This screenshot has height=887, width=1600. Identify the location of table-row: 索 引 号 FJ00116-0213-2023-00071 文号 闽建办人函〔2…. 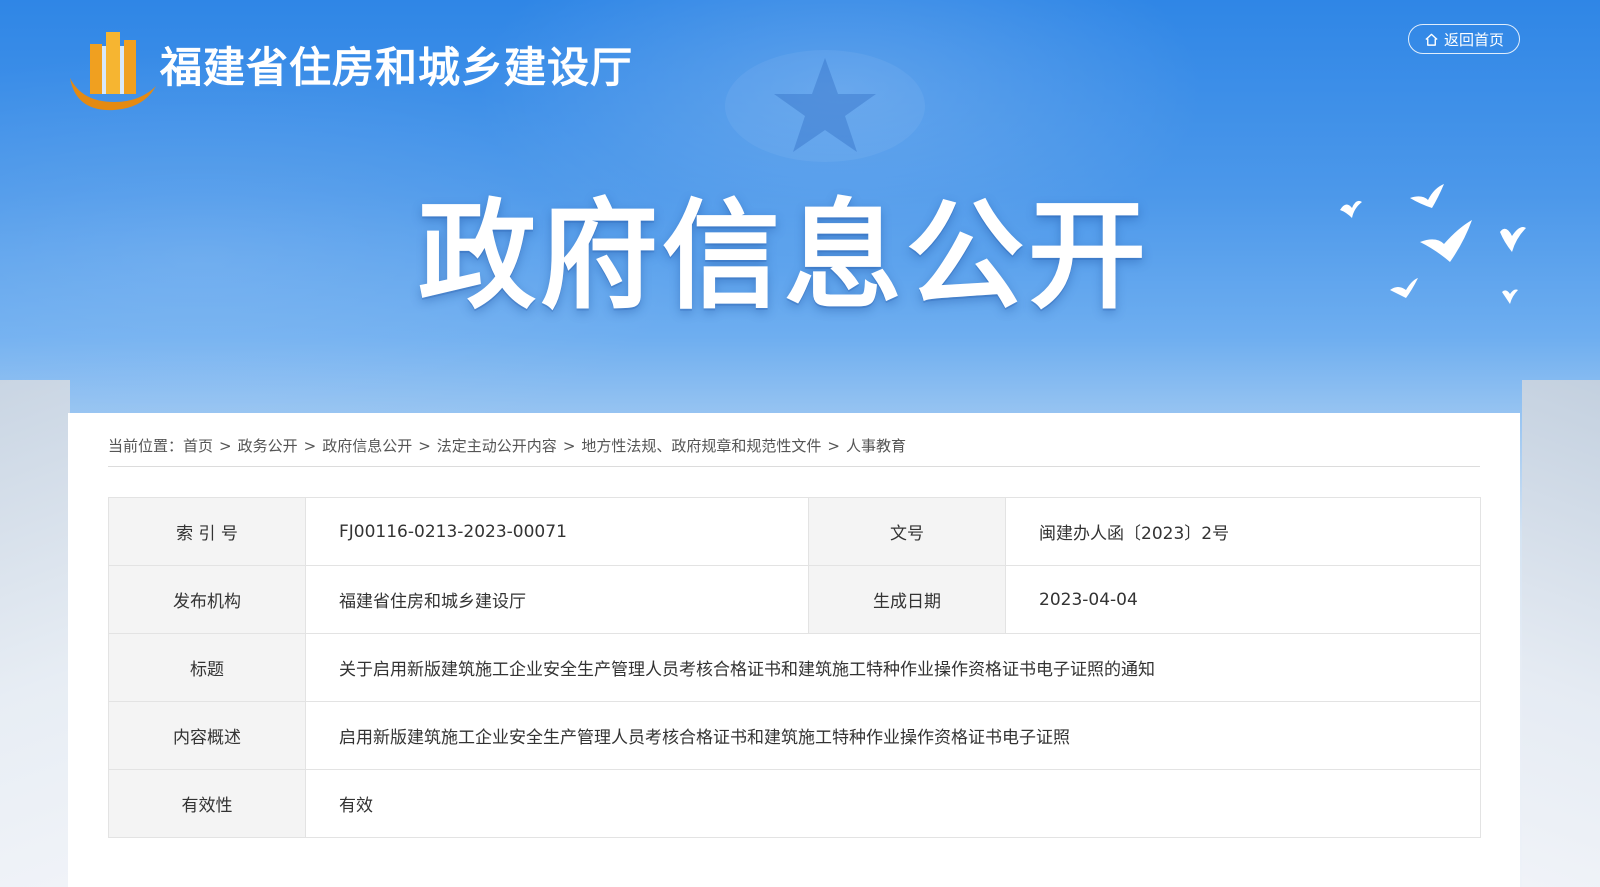
(794, 531).